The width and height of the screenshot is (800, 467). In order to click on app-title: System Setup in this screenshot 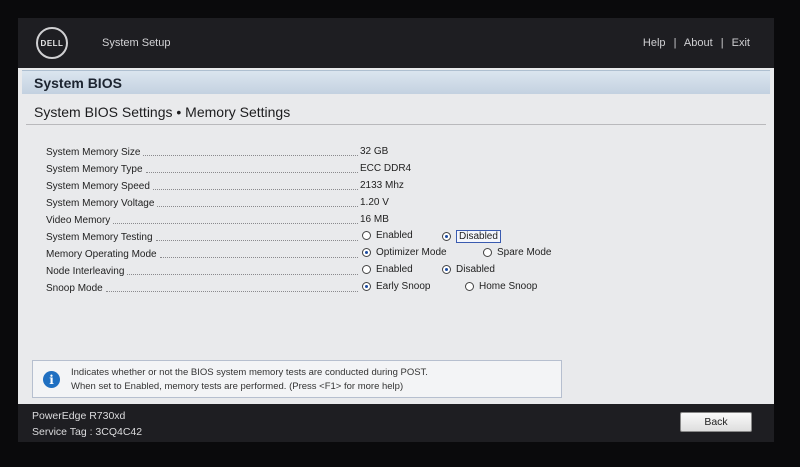, I will do `click(136, 43)`.